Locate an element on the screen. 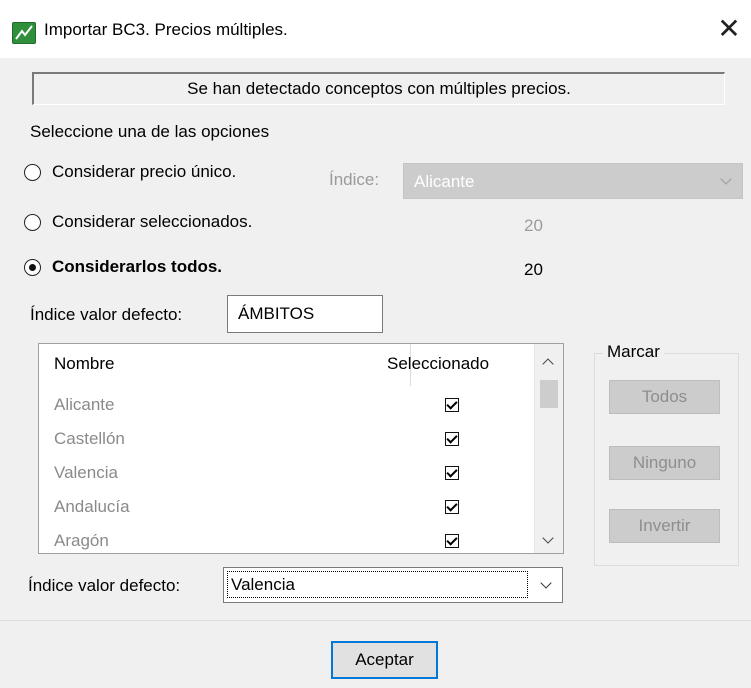 The width and height of the screenshot is (751, 688). invert-button: Invertir is located at coordinates (664, 526).